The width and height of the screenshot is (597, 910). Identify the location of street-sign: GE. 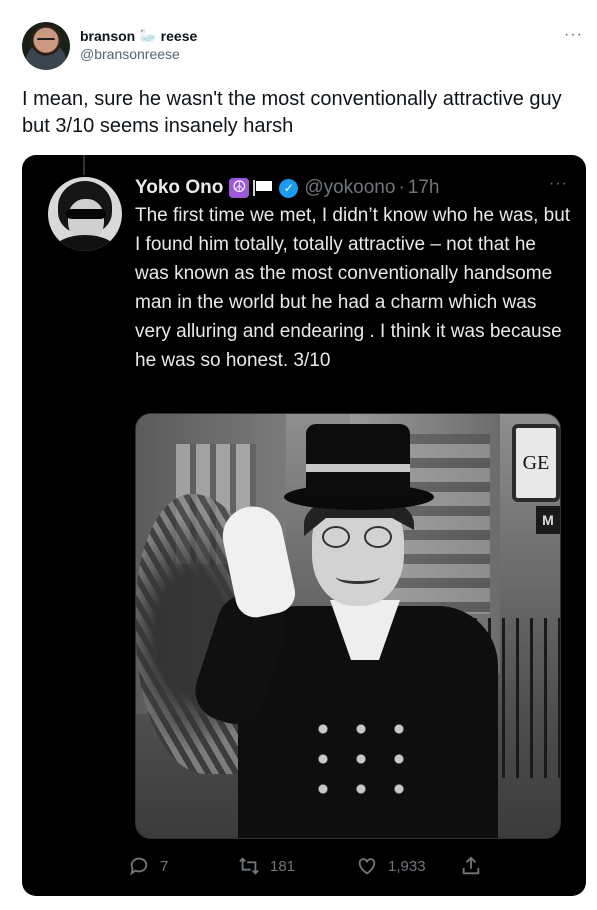
(536, 463).